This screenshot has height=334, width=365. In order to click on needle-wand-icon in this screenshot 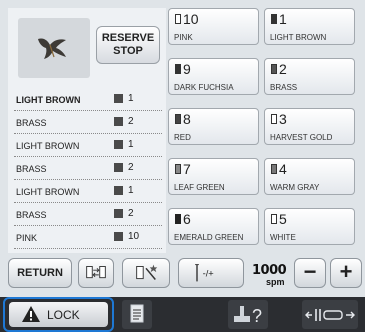, I will do `click(147, 272)`.